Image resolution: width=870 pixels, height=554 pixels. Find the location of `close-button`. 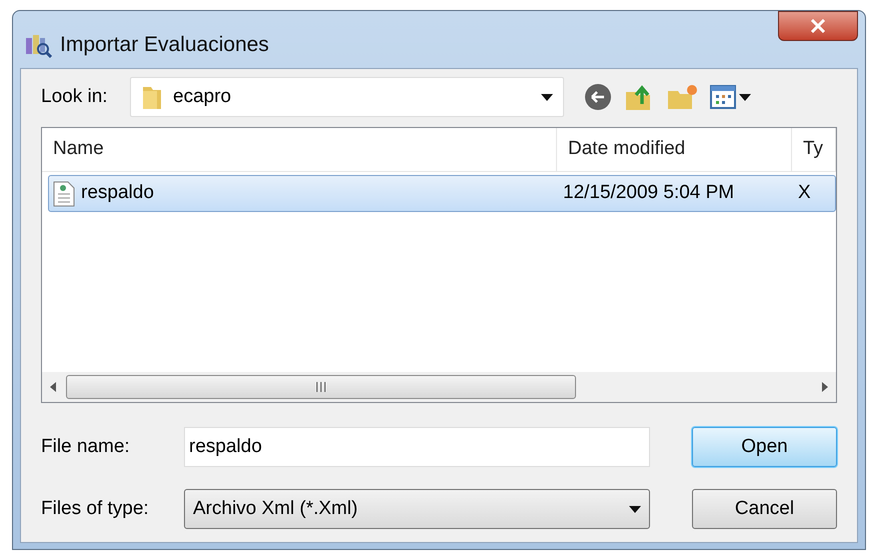

close-button is located at coordinates (818, 26).